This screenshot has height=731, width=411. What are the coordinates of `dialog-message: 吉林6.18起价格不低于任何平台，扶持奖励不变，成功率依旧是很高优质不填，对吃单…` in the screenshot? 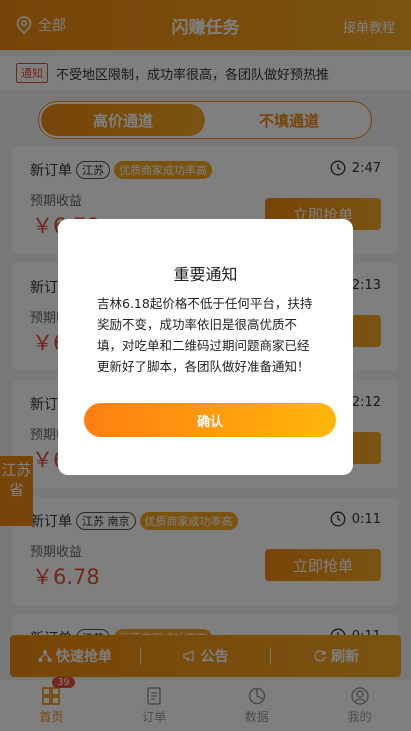 It's located at (205, 335).